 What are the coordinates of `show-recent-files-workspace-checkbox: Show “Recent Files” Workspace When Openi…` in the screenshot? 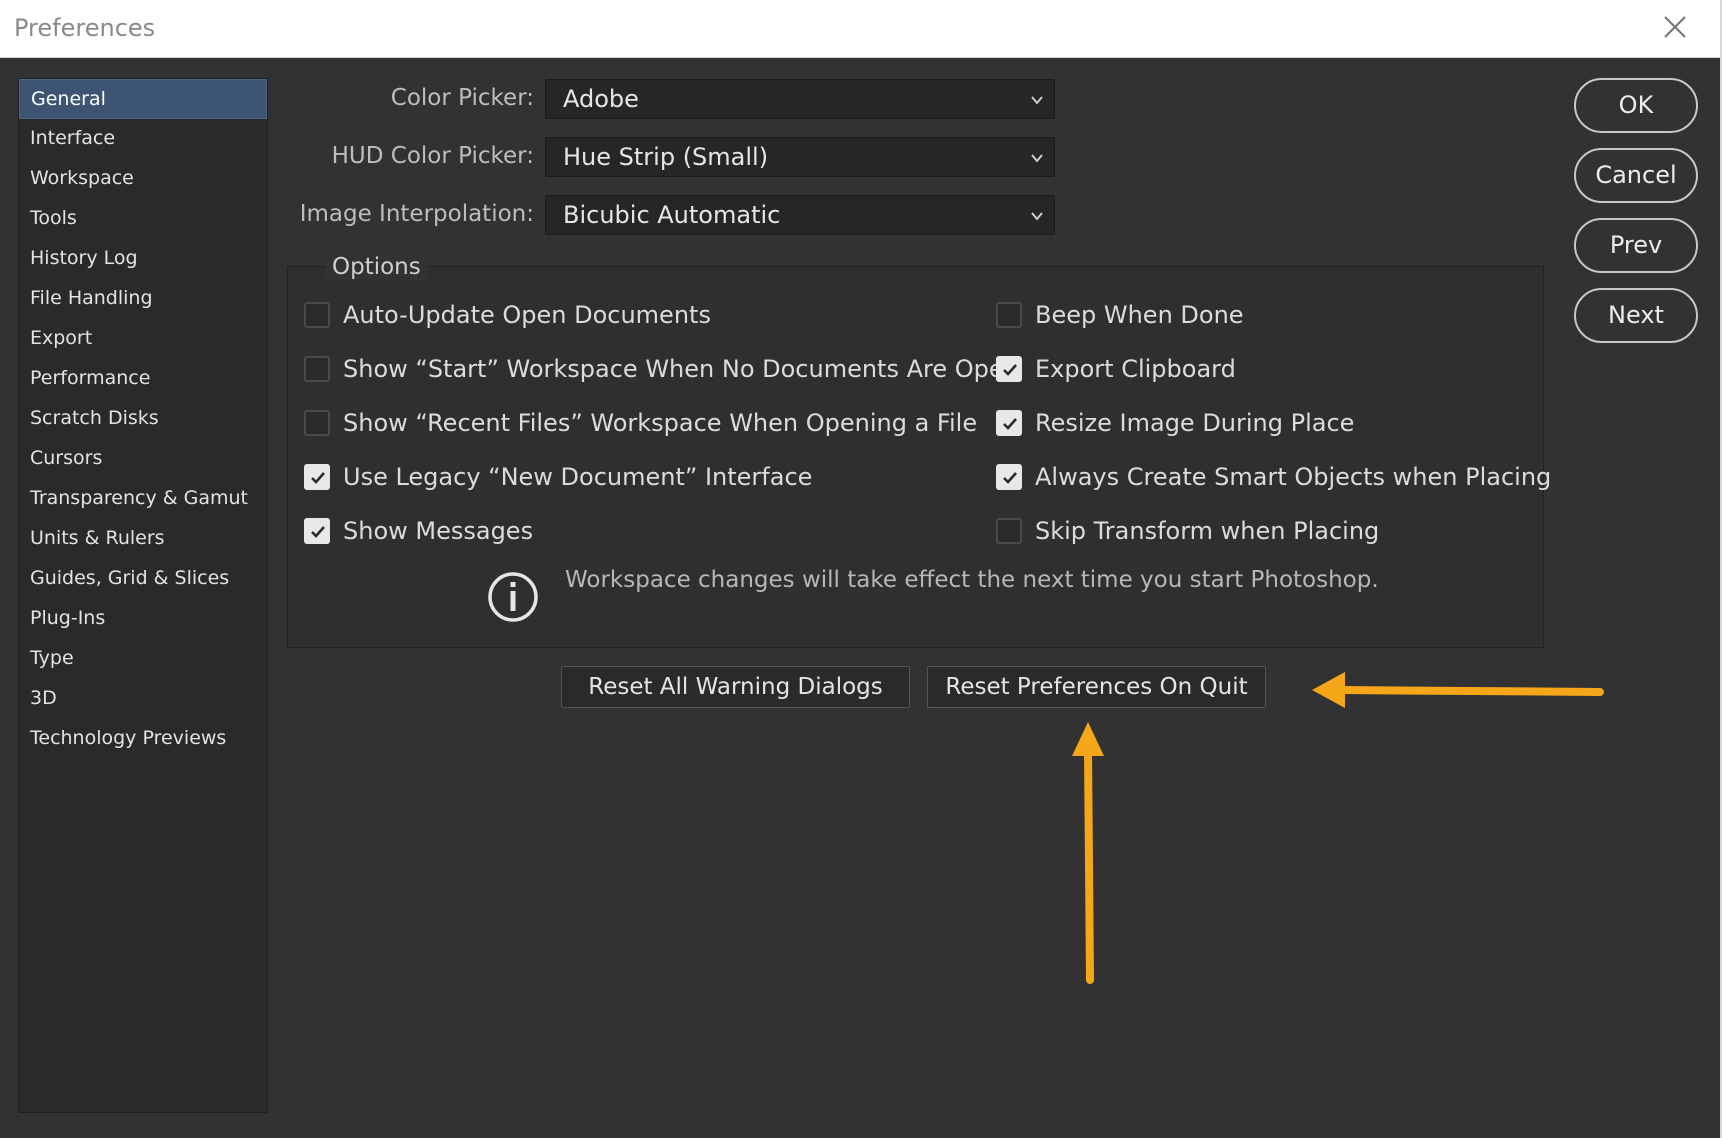 It's located at (640, 423).